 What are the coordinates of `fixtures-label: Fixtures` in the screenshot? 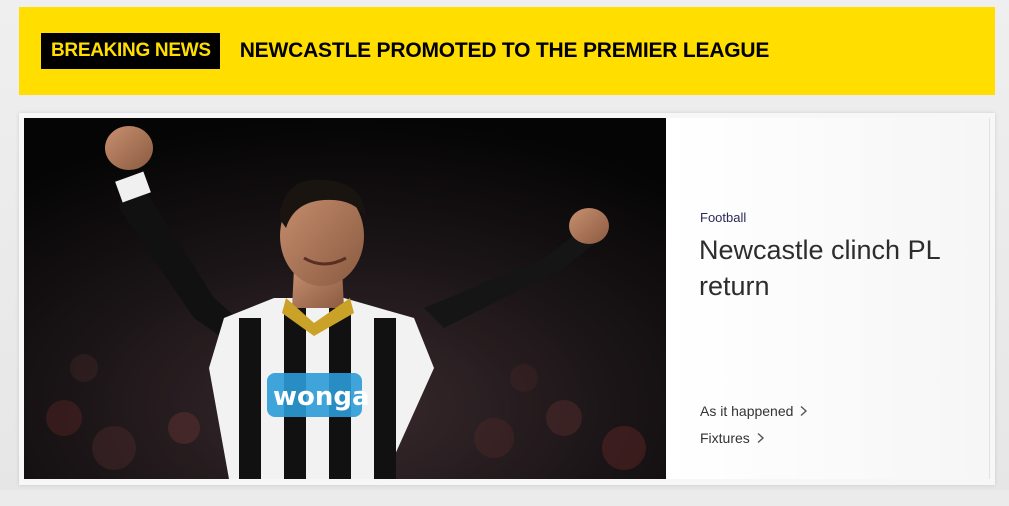 It's located at (725, 438).